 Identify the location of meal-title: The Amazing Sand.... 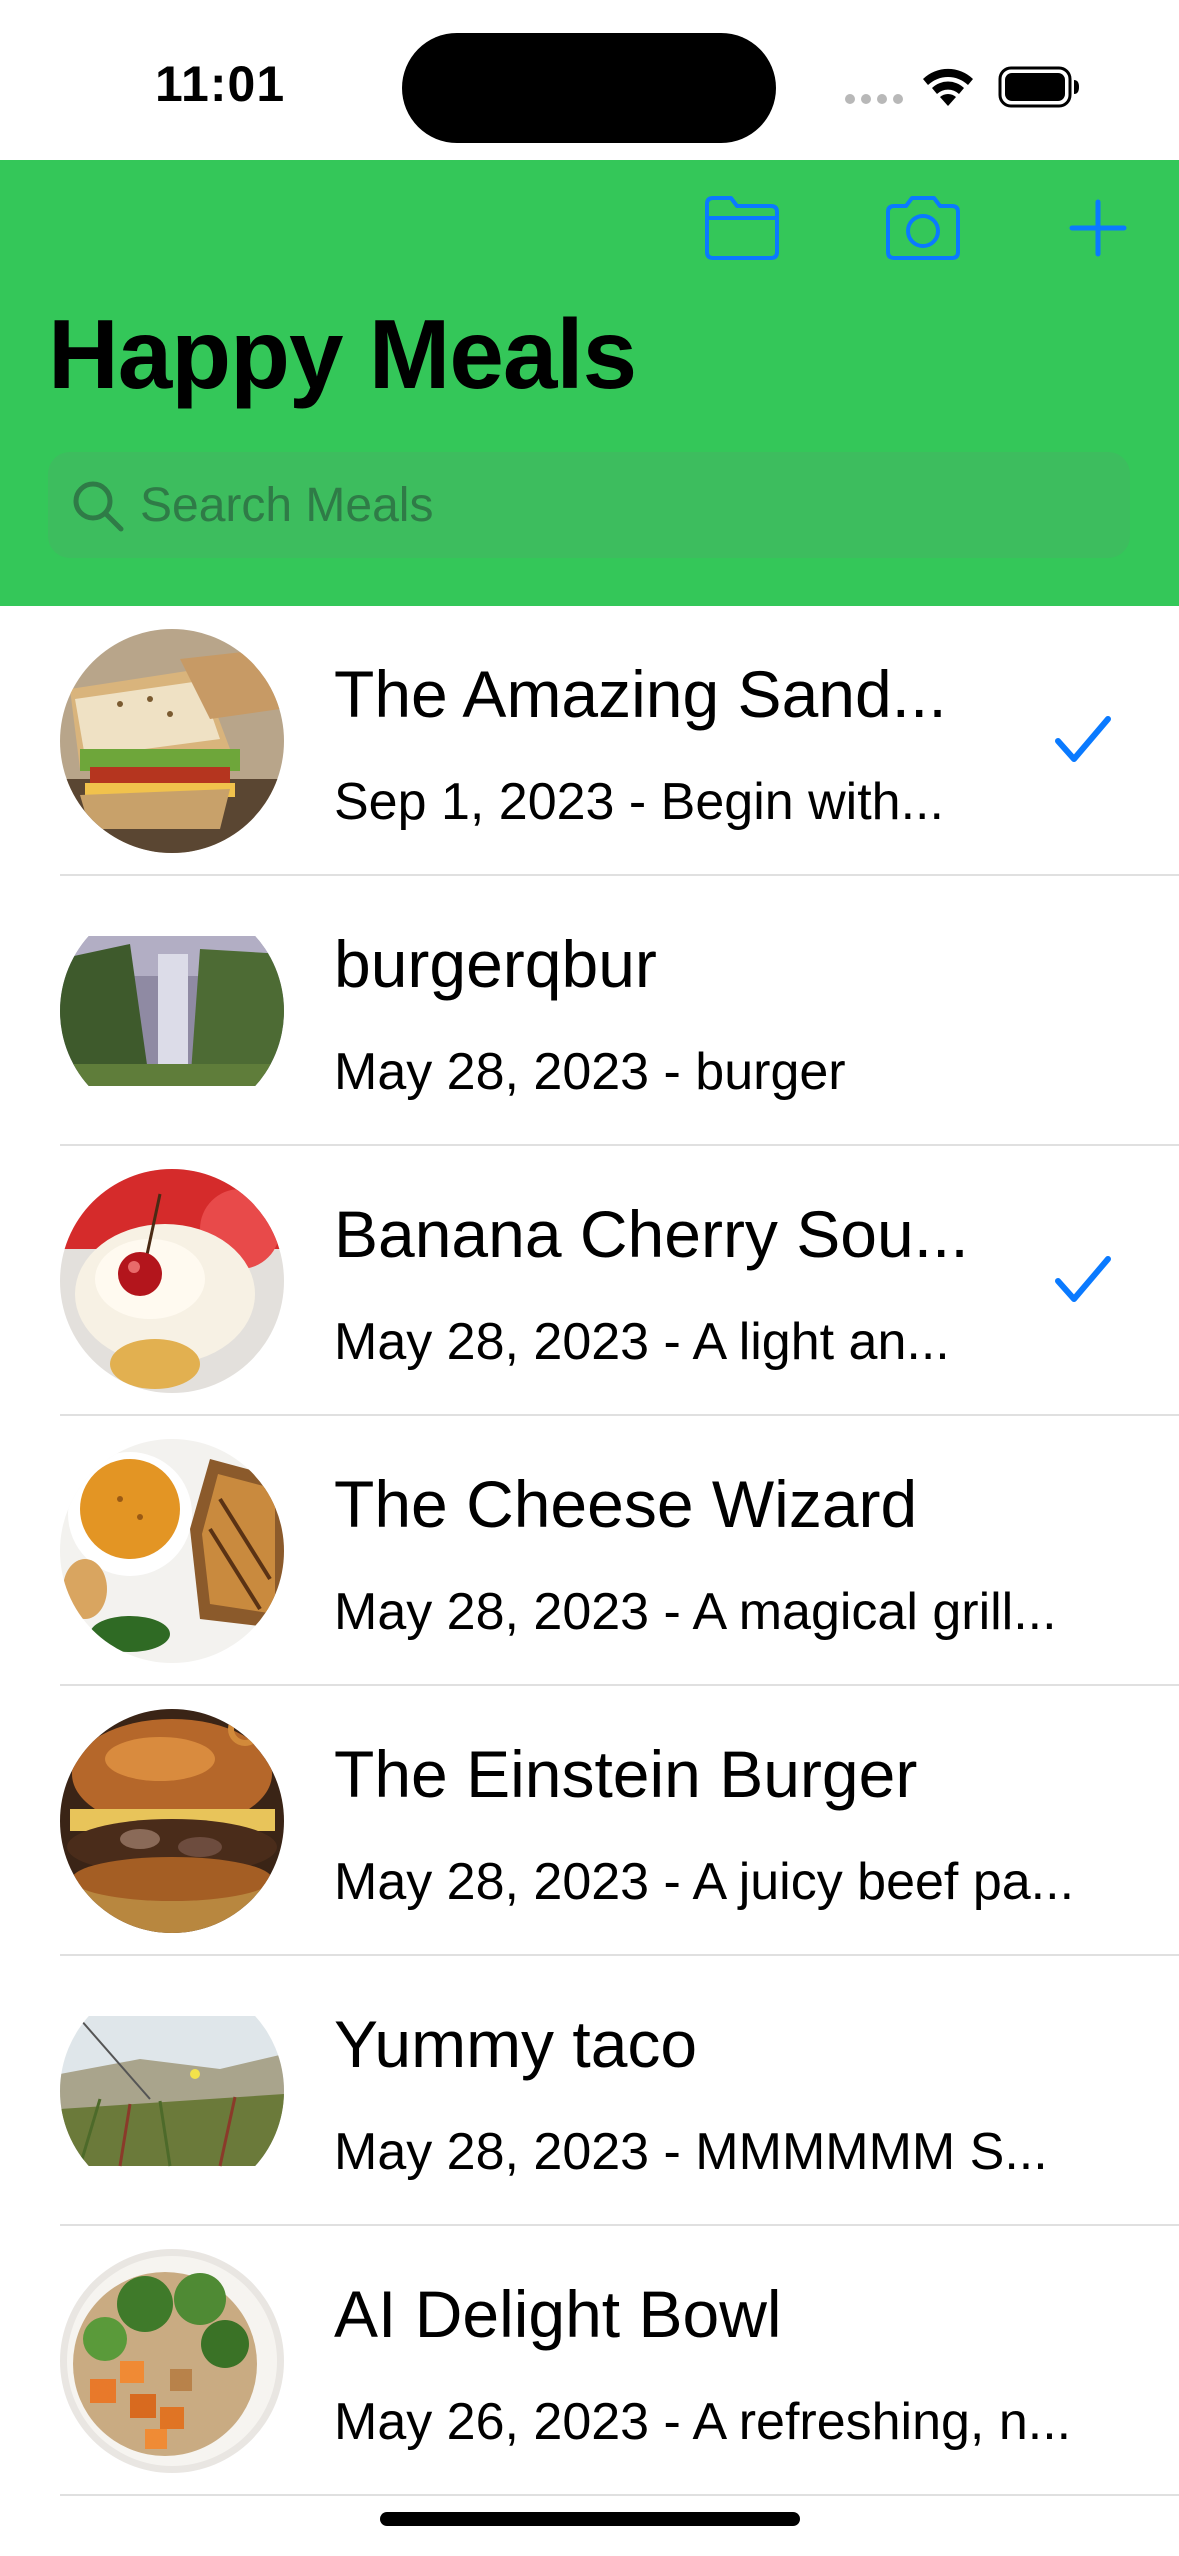
(640, 694).